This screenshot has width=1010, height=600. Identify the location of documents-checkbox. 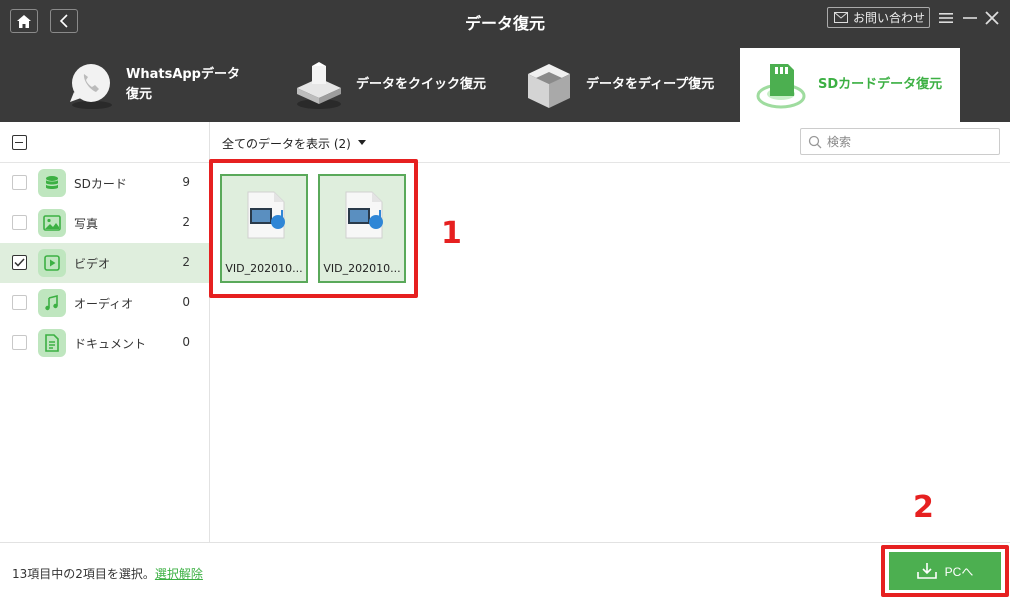
(19, 342).